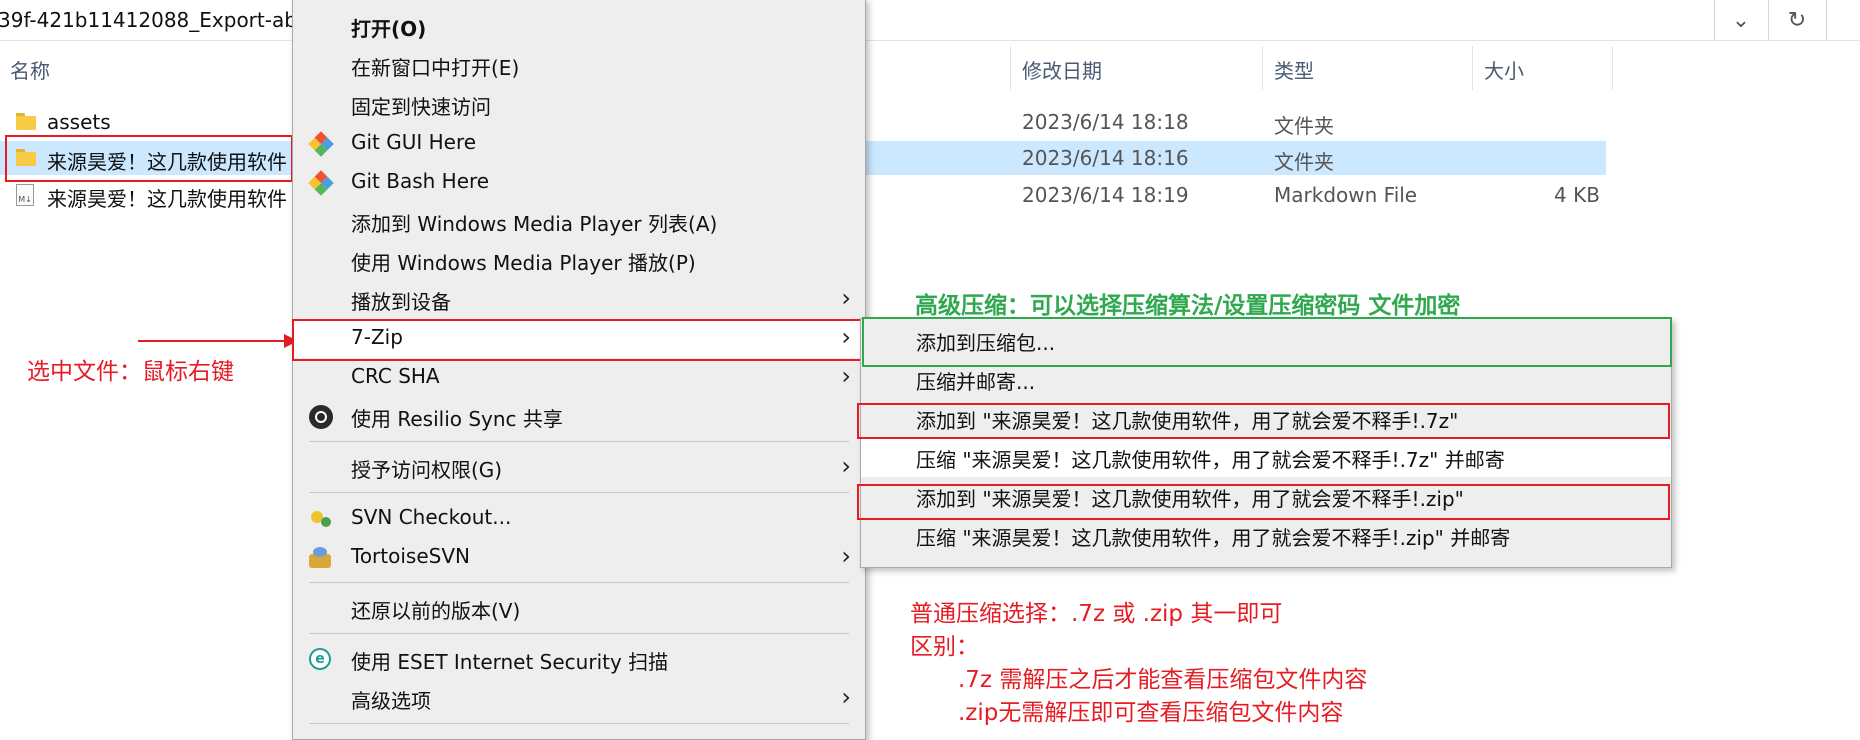 This screenshot has width=1860, height=740. Describe the element at coordinates (167, 199) in the screenshot. I see `file-name: 来源昊爱！这几款使用软件` at that location.